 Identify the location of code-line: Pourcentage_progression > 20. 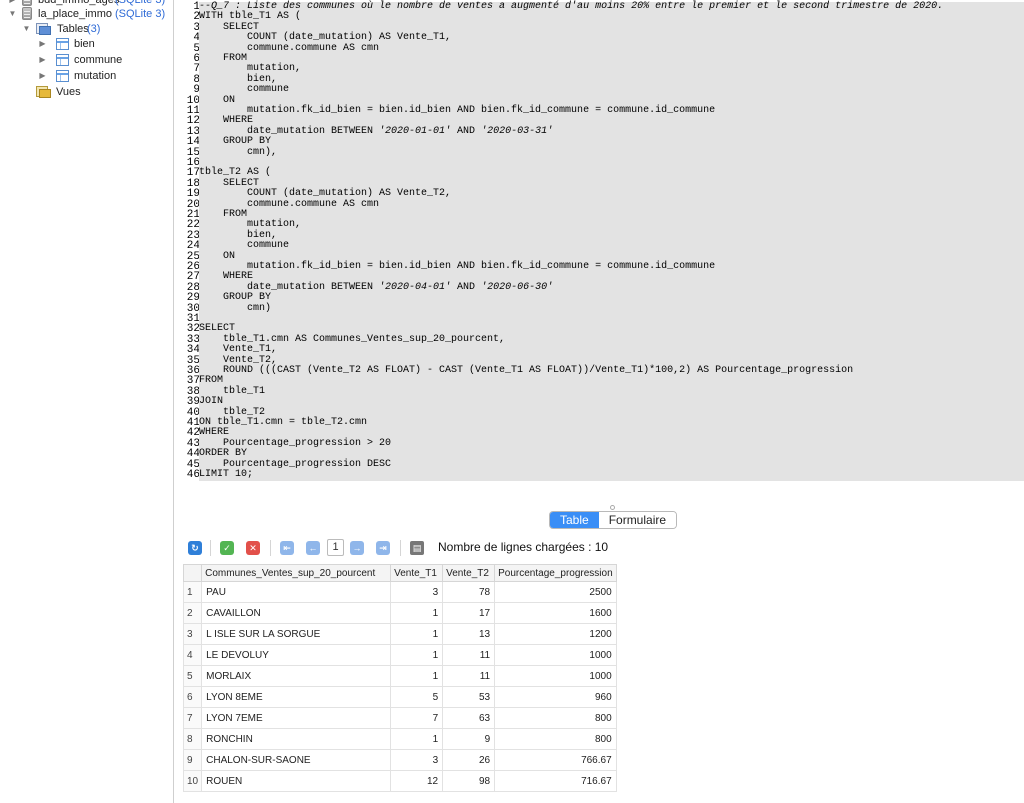
(611, 444).